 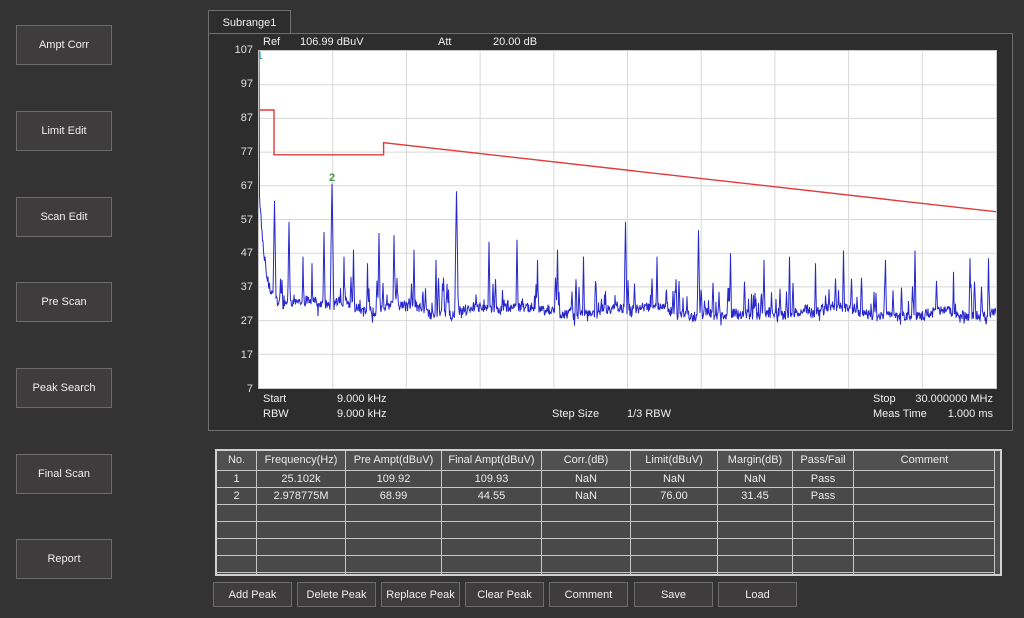 I want to click on table-header-cell: Frequency(Hz), so click(x=301, y=460).